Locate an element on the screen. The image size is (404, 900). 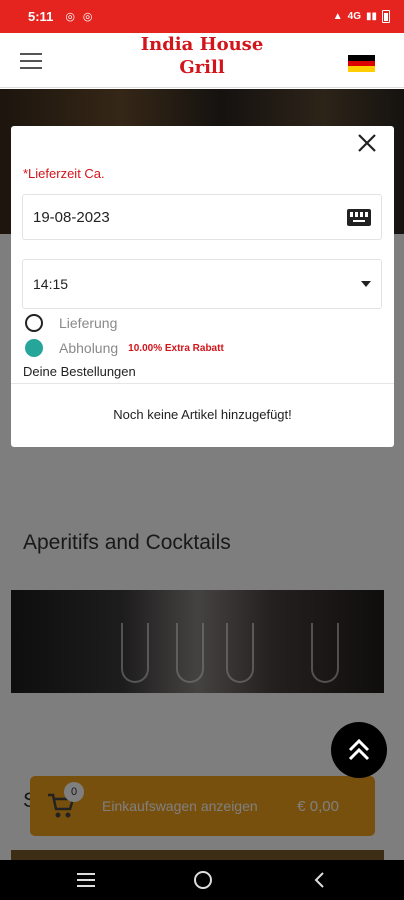
back-icon is located at coordinates (319, 880).